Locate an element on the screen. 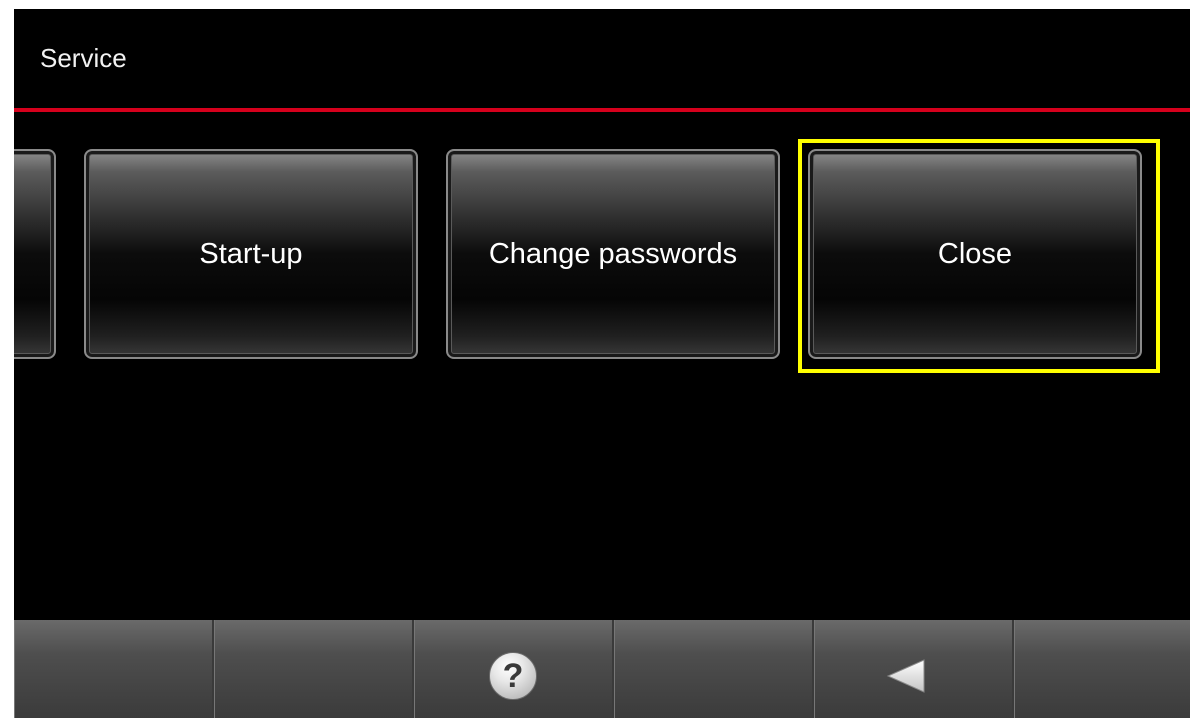  help-button: ? is located at coordinates (514, 669).